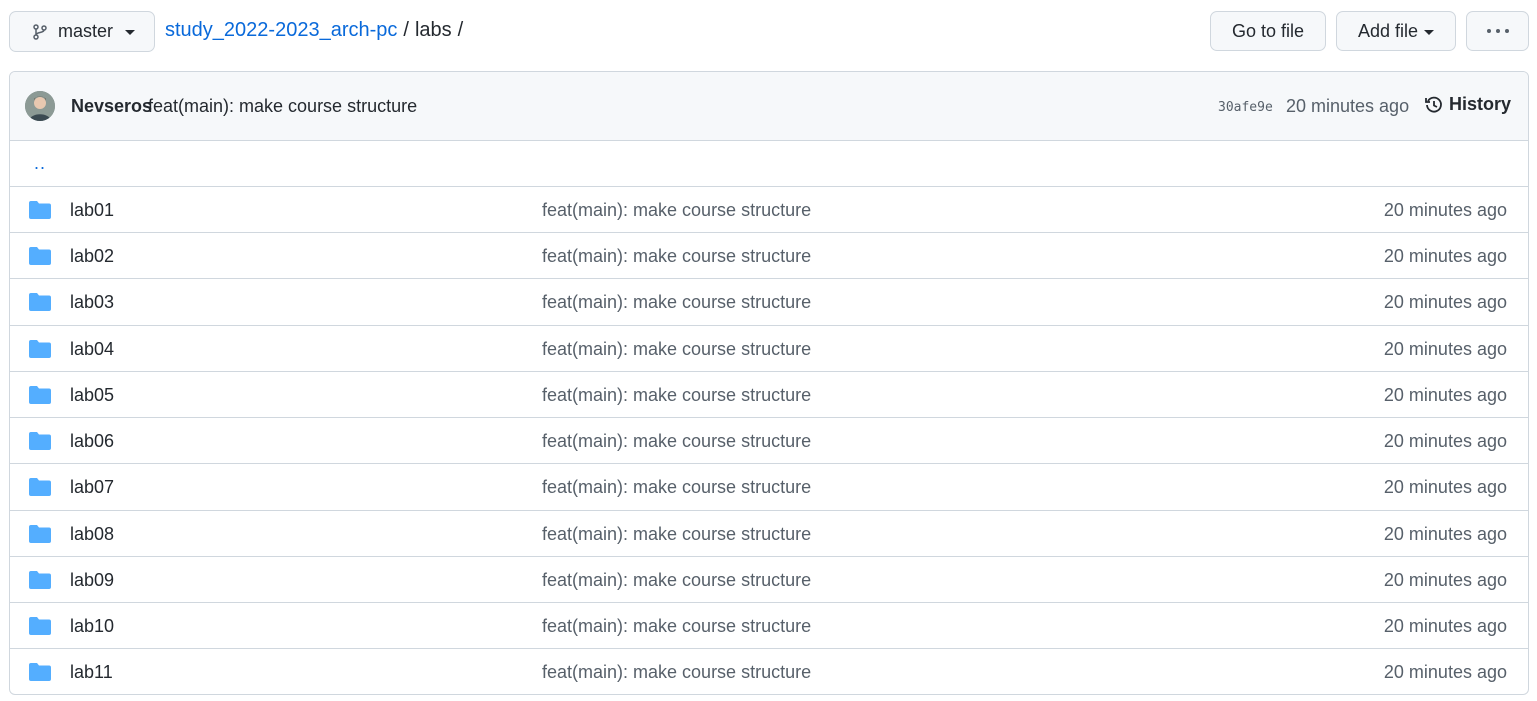 This screenshot has width=1537, height=701. Describe the element at coordinates (92, 441) in the screenshot. I see `file-name-link: lab06` at that location.